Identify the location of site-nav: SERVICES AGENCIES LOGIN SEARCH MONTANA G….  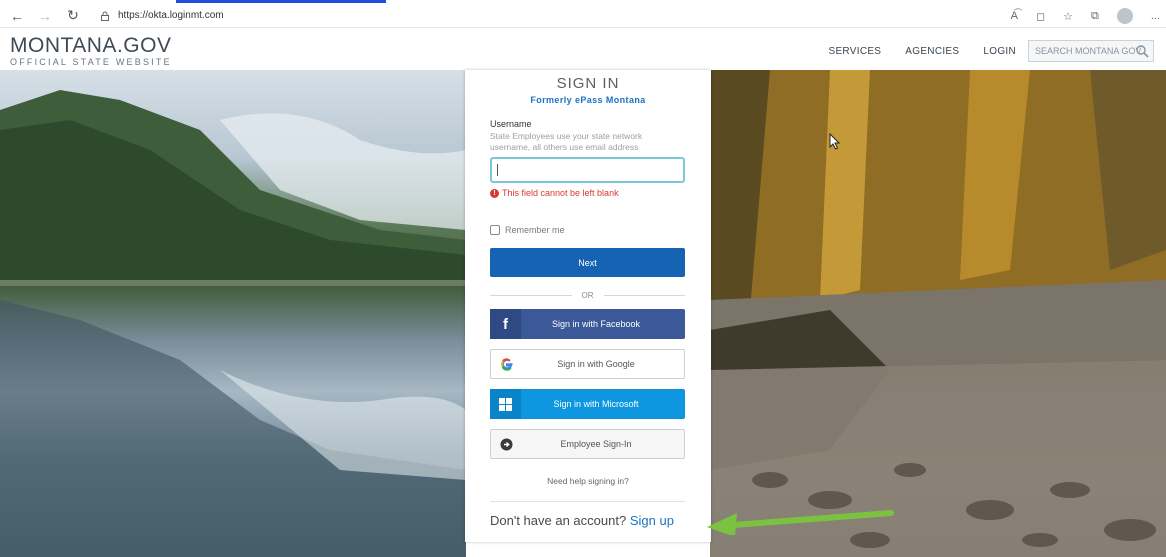
(991, 51).